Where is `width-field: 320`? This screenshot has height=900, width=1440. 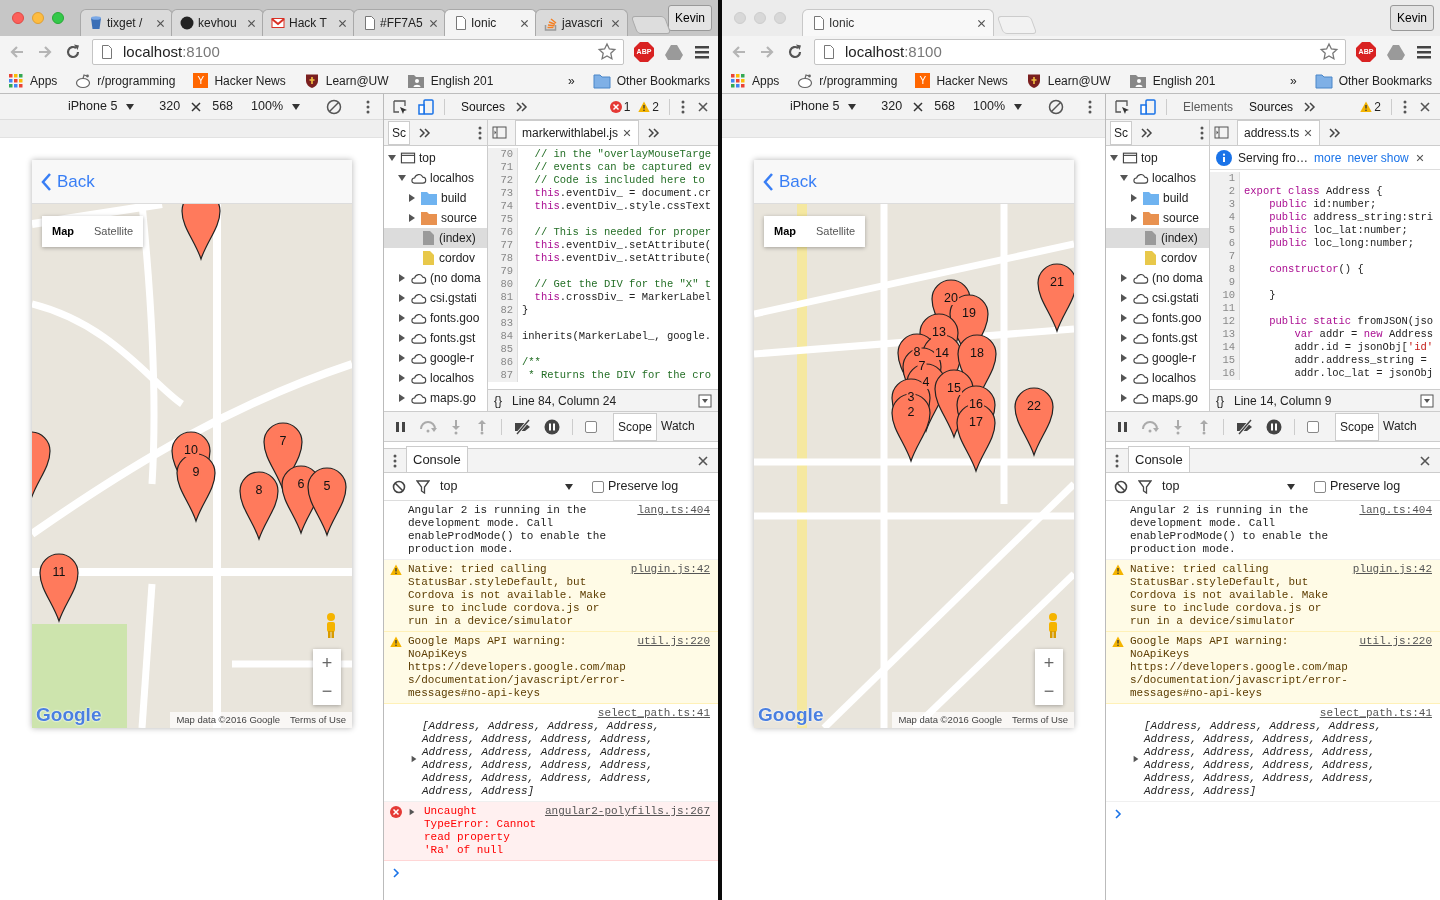 width-field: 320 is located at coordinates (170, 106).